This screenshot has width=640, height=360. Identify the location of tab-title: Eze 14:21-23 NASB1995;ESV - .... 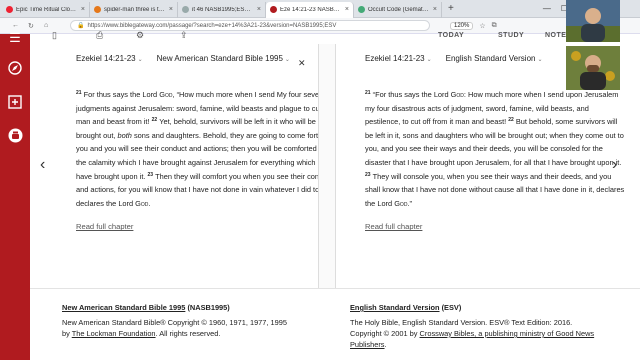
(311, 9).